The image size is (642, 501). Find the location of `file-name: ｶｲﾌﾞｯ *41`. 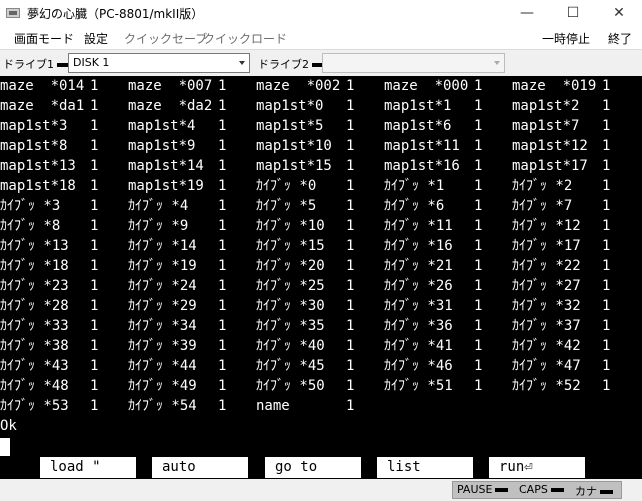

file-name: ｶｲﾌﾞｯ *41 is located at coordinates (418, 346).